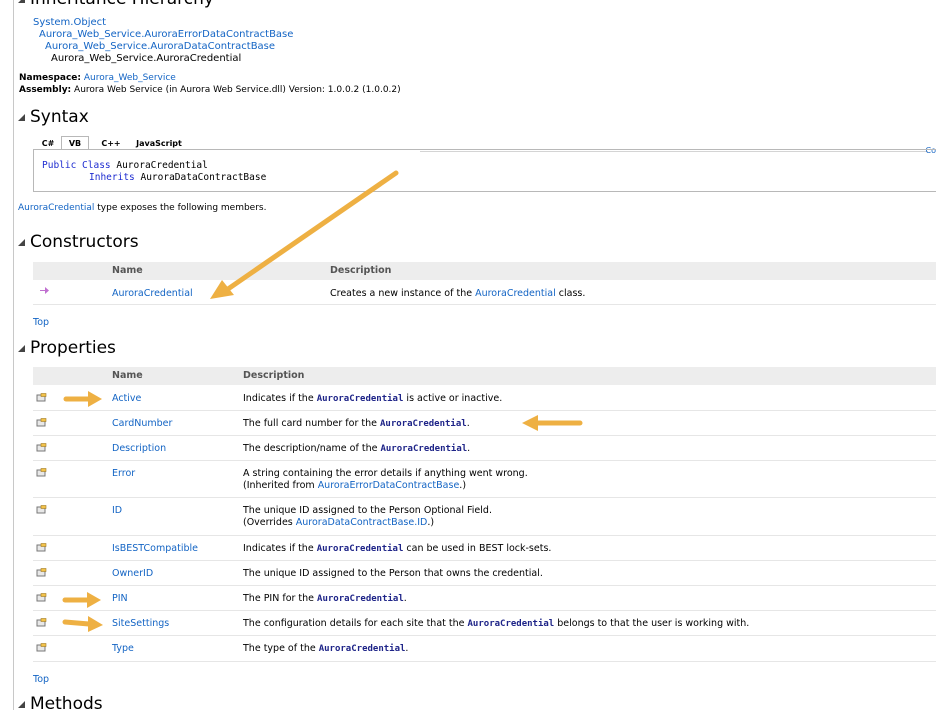 The width and height of the screenshot is (936, 710). I want to click on arrow-annotation-active, so click(82, 399).